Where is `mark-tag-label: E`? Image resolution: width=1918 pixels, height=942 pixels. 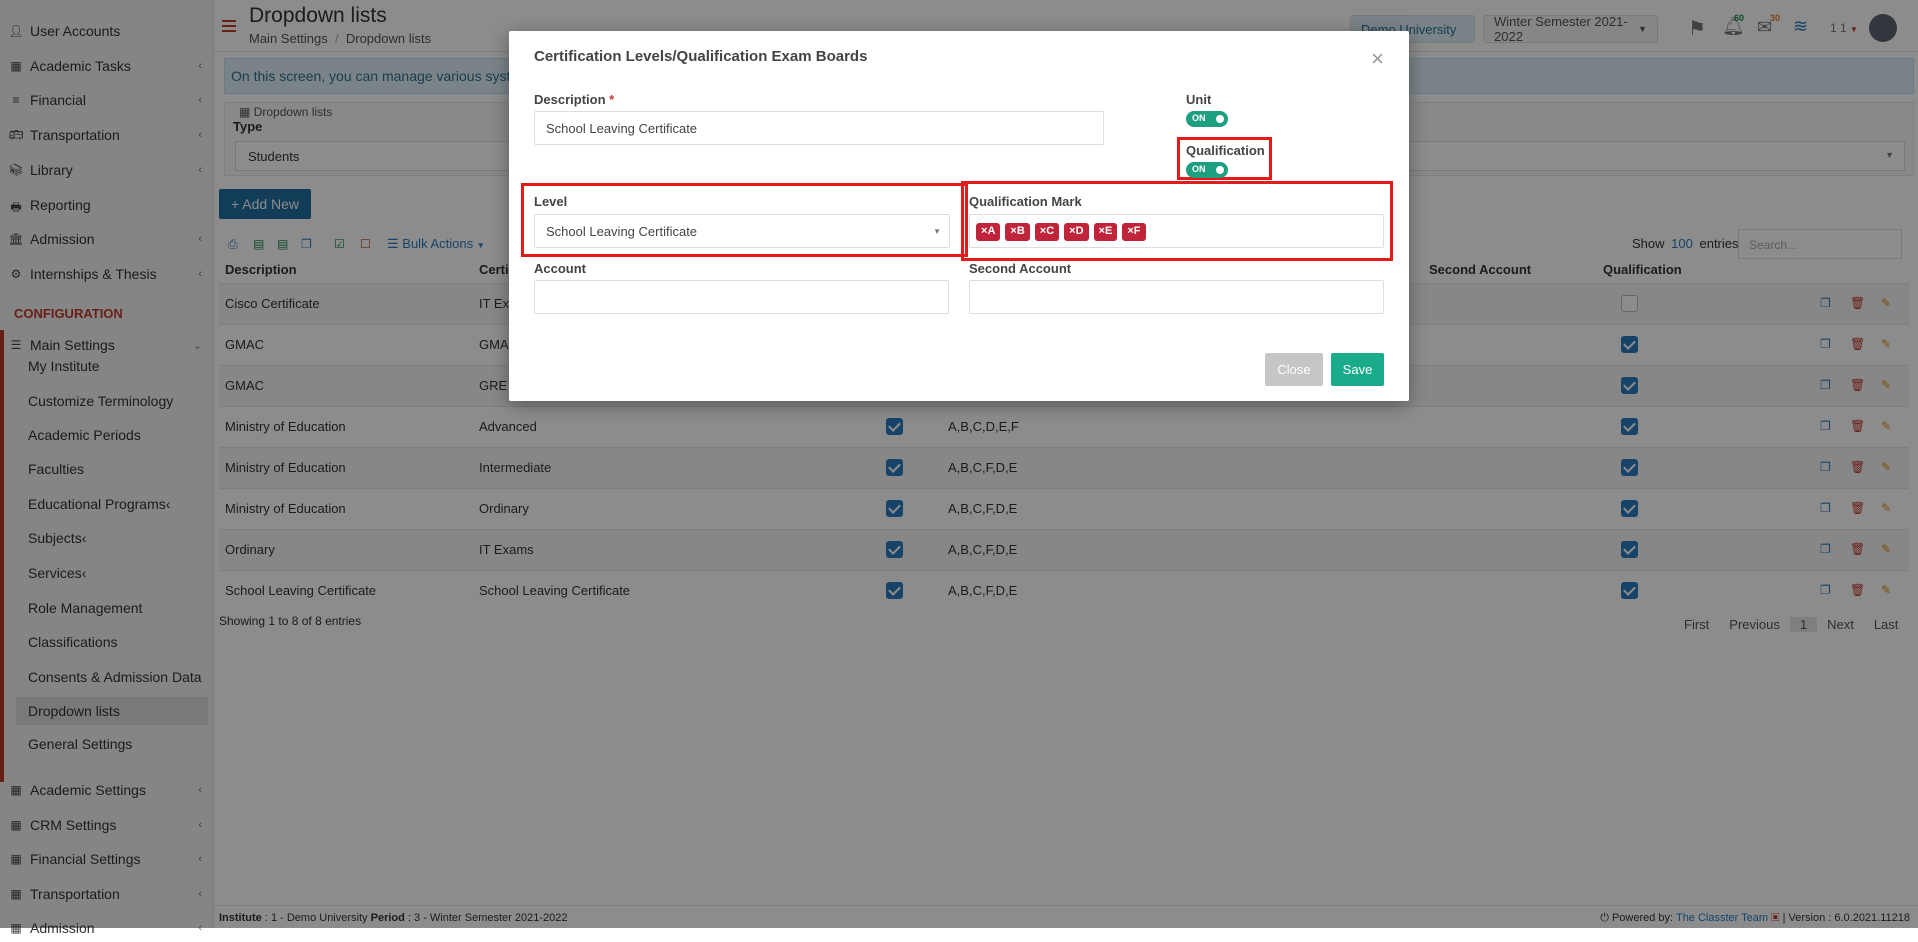 mark-tag-label: E is located at coordinates (1109, 231).